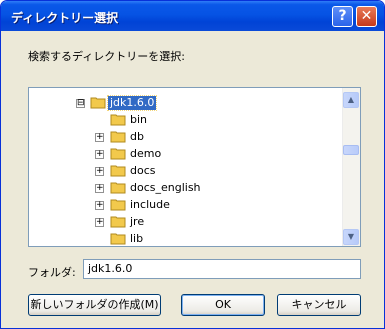 Image resolution: width=385 pixels, height=329 pixels. What do you see at coordinates (351, 167) in the screenshot?
I see `vertical-scrollbar: ▲ ▼` at bounding box center [351, 167].